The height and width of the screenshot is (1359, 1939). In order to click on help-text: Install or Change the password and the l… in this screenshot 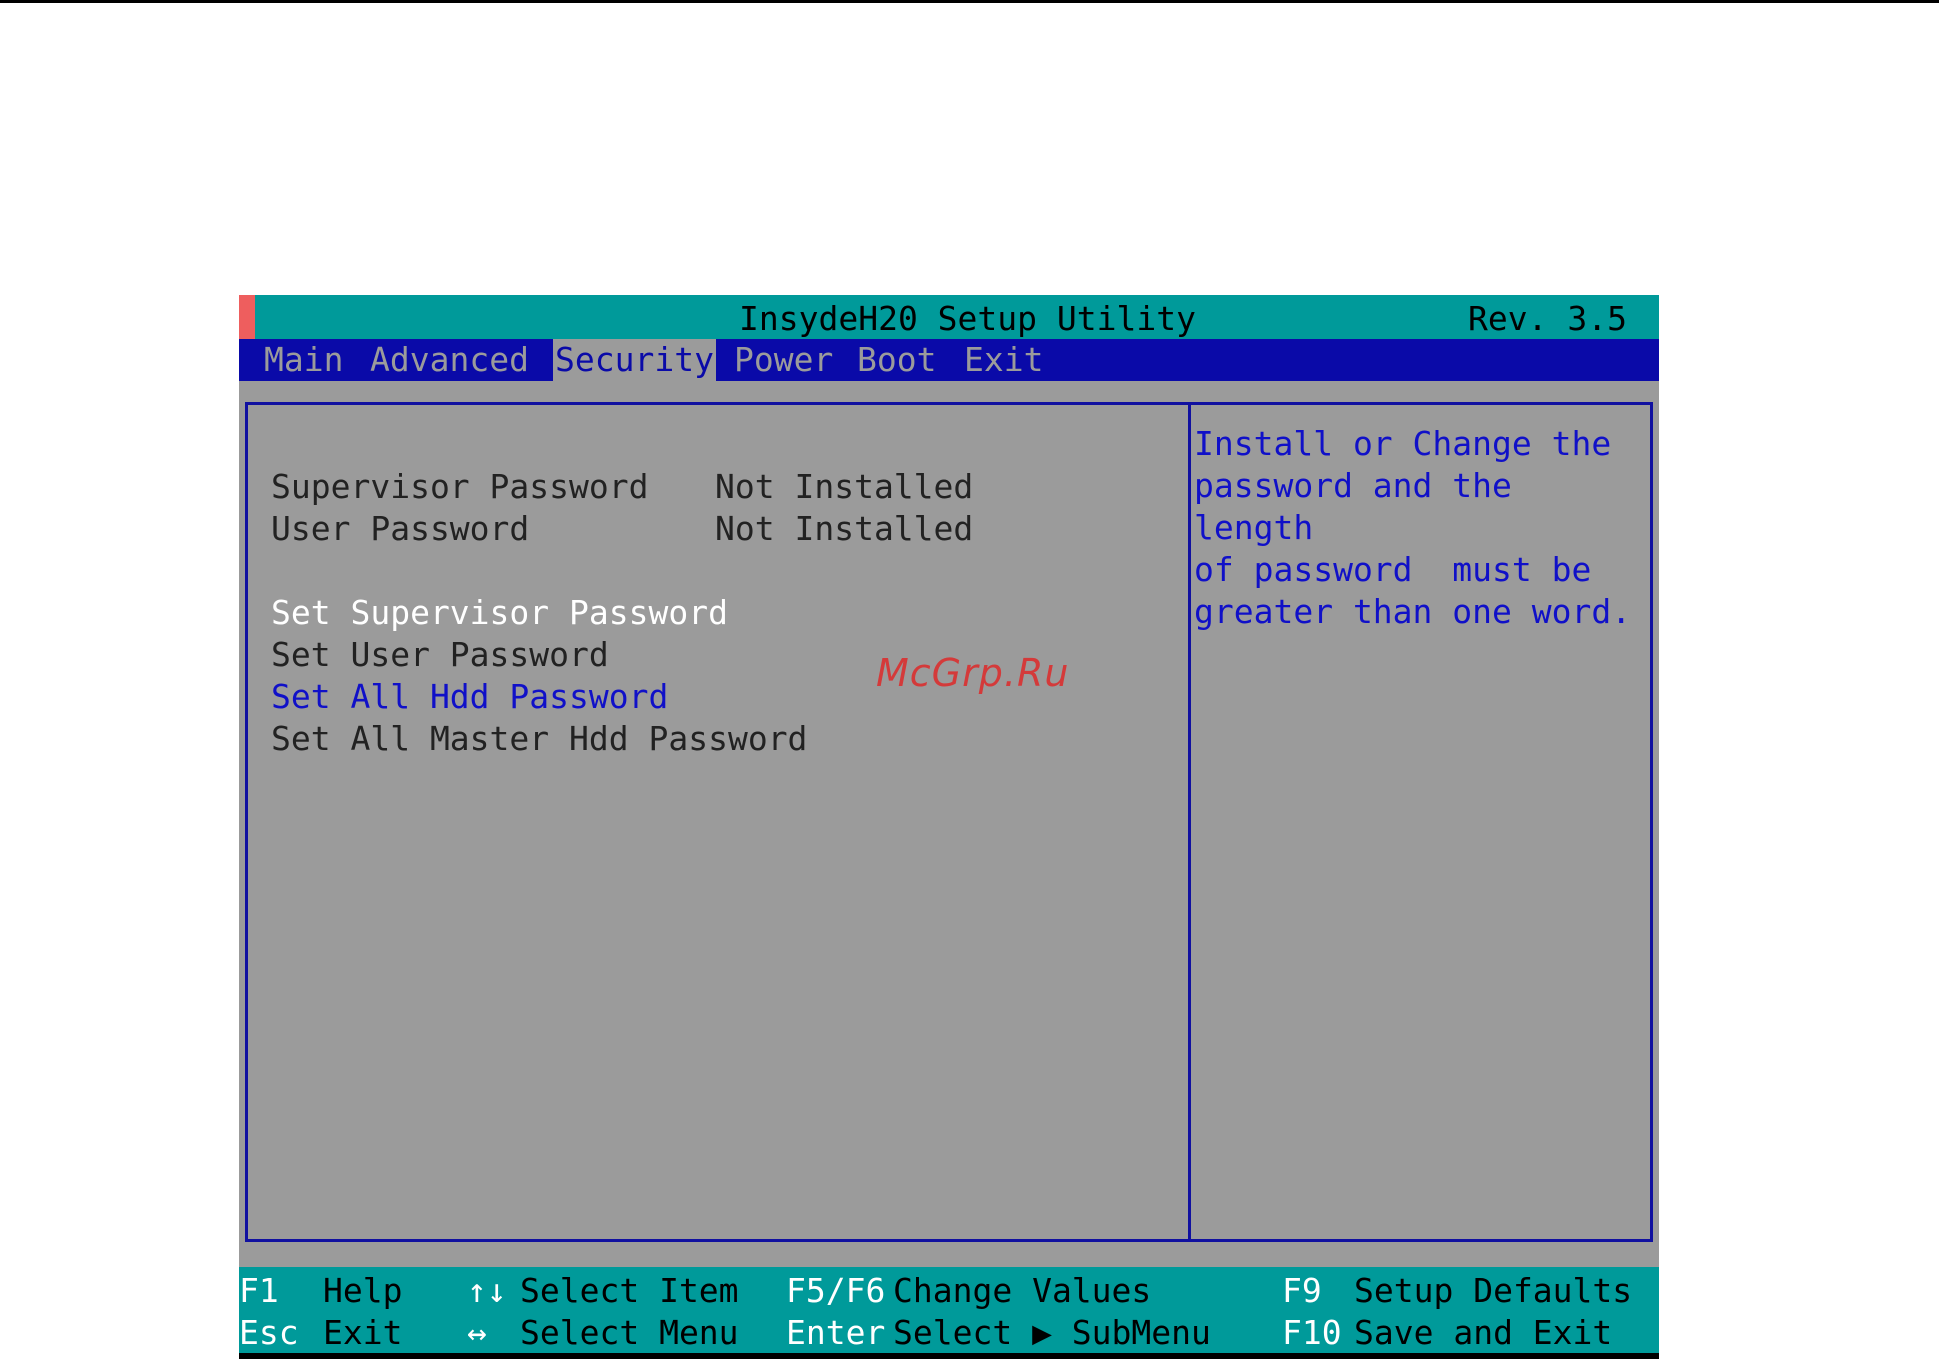, I will do `click(1413, 527)`.